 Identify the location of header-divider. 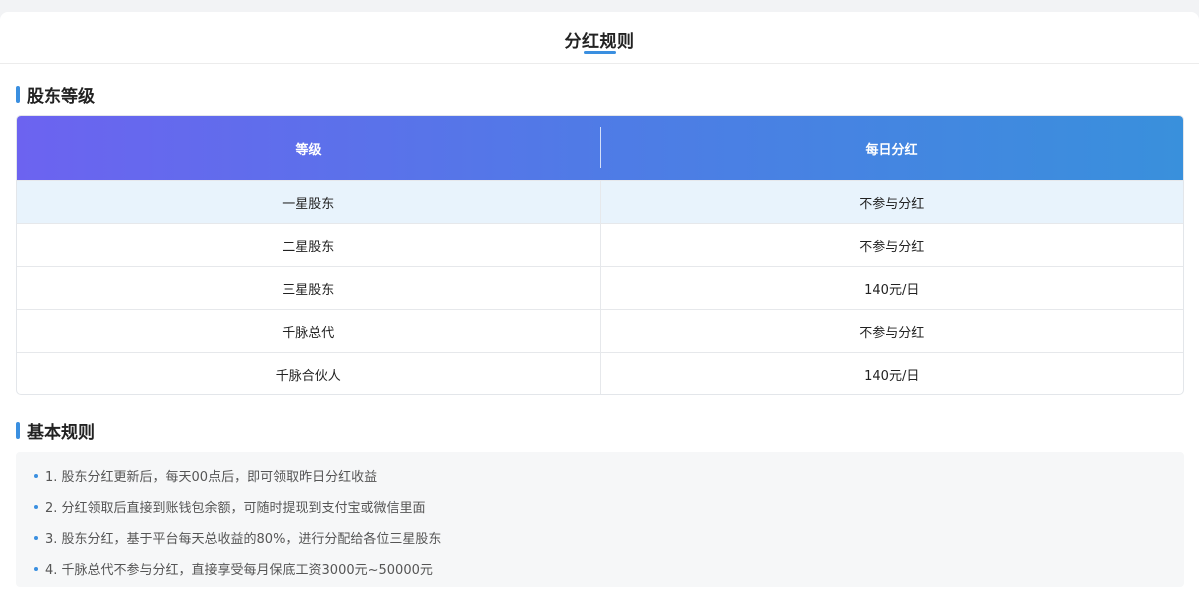
(600, 147).